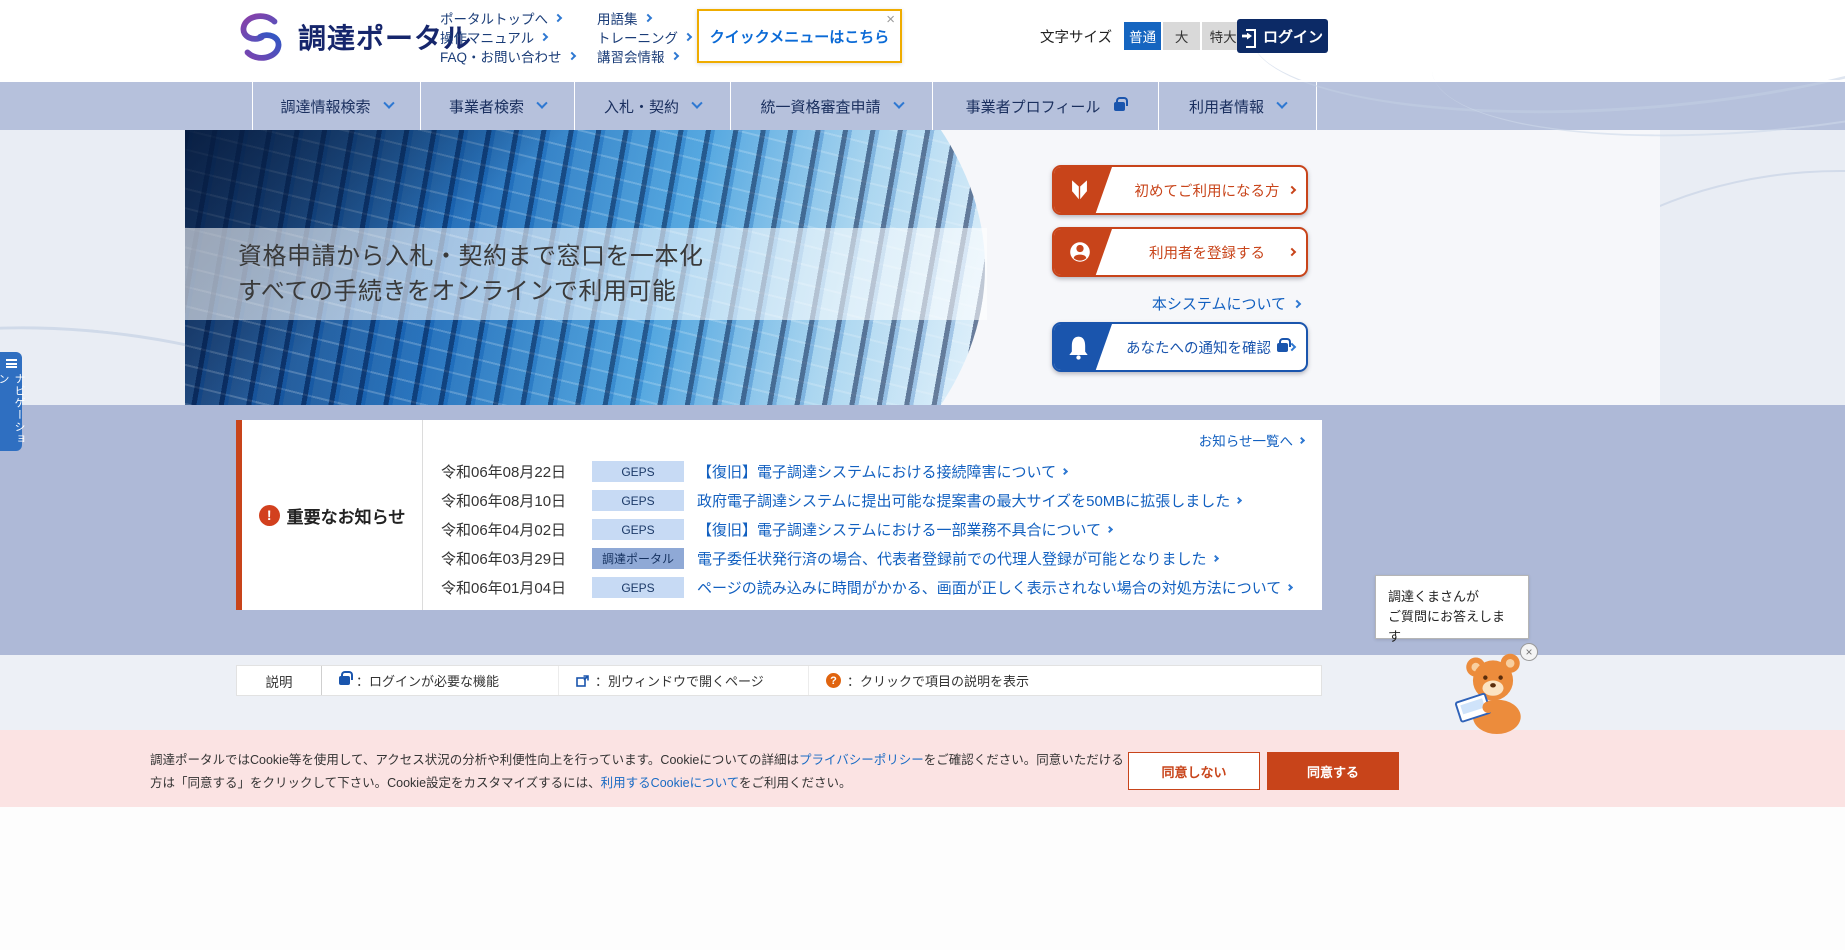 Image resolution: width=1845 pixels, height=950 pixels. I want to click on important-icon: !, so click(269, 515).